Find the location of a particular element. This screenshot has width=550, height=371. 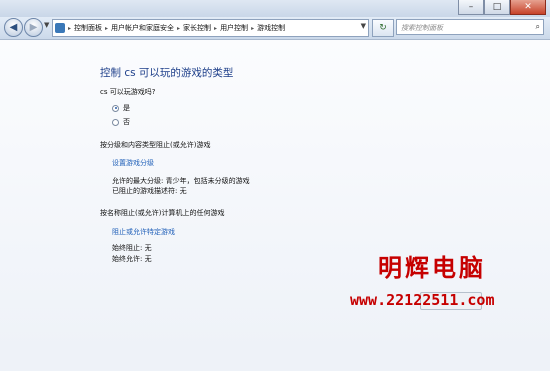

breadcrumb-user-controls: 用户控制 is located at coordinates (234, 28).